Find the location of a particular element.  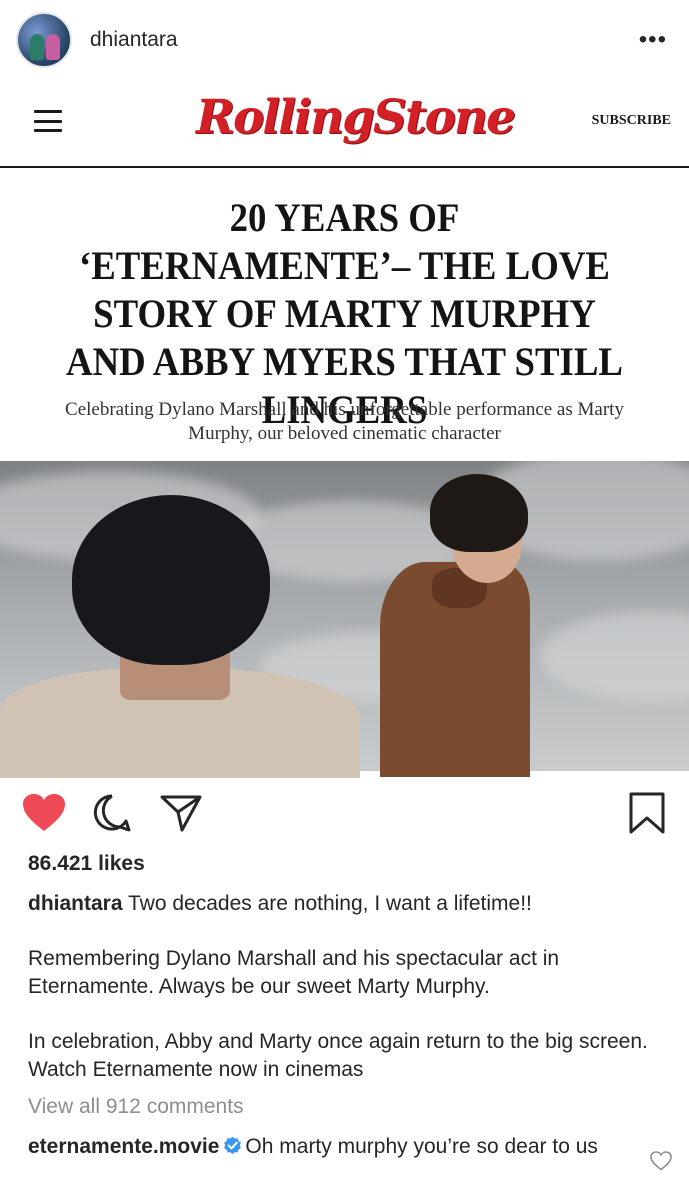

magazine-header: RollingStone SUBSCRIBE is located at coordinates (344, 124).